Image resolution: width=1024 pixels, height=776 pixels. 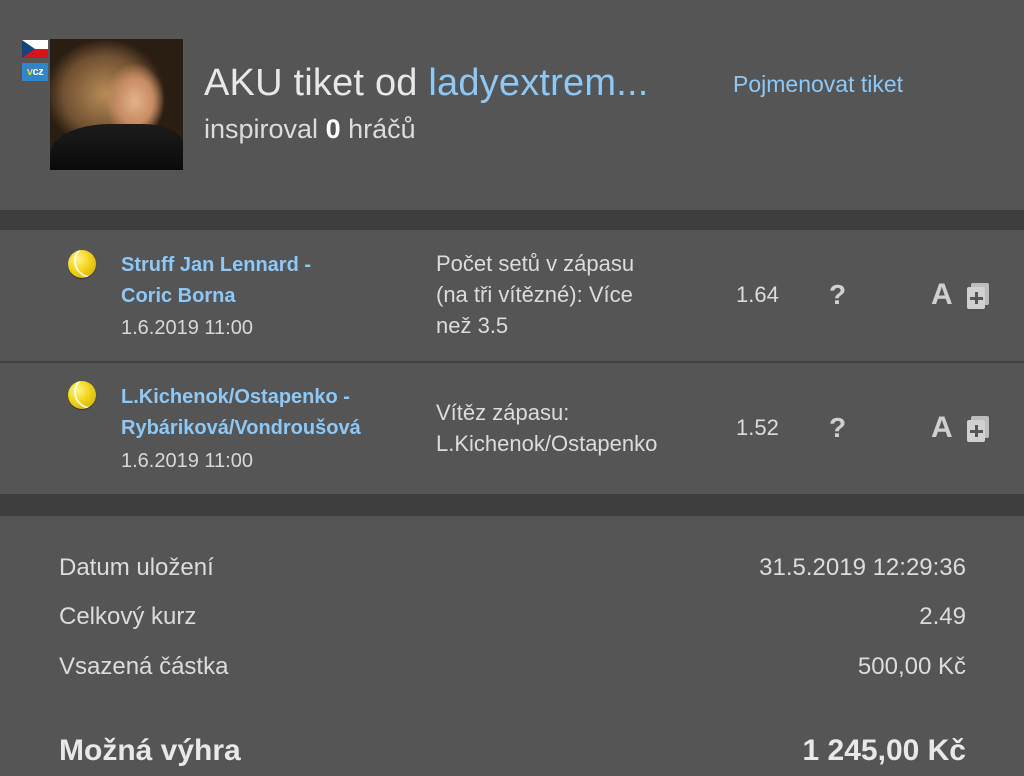 I want to click on czech-flag-icon, so click(x=35, y=49).